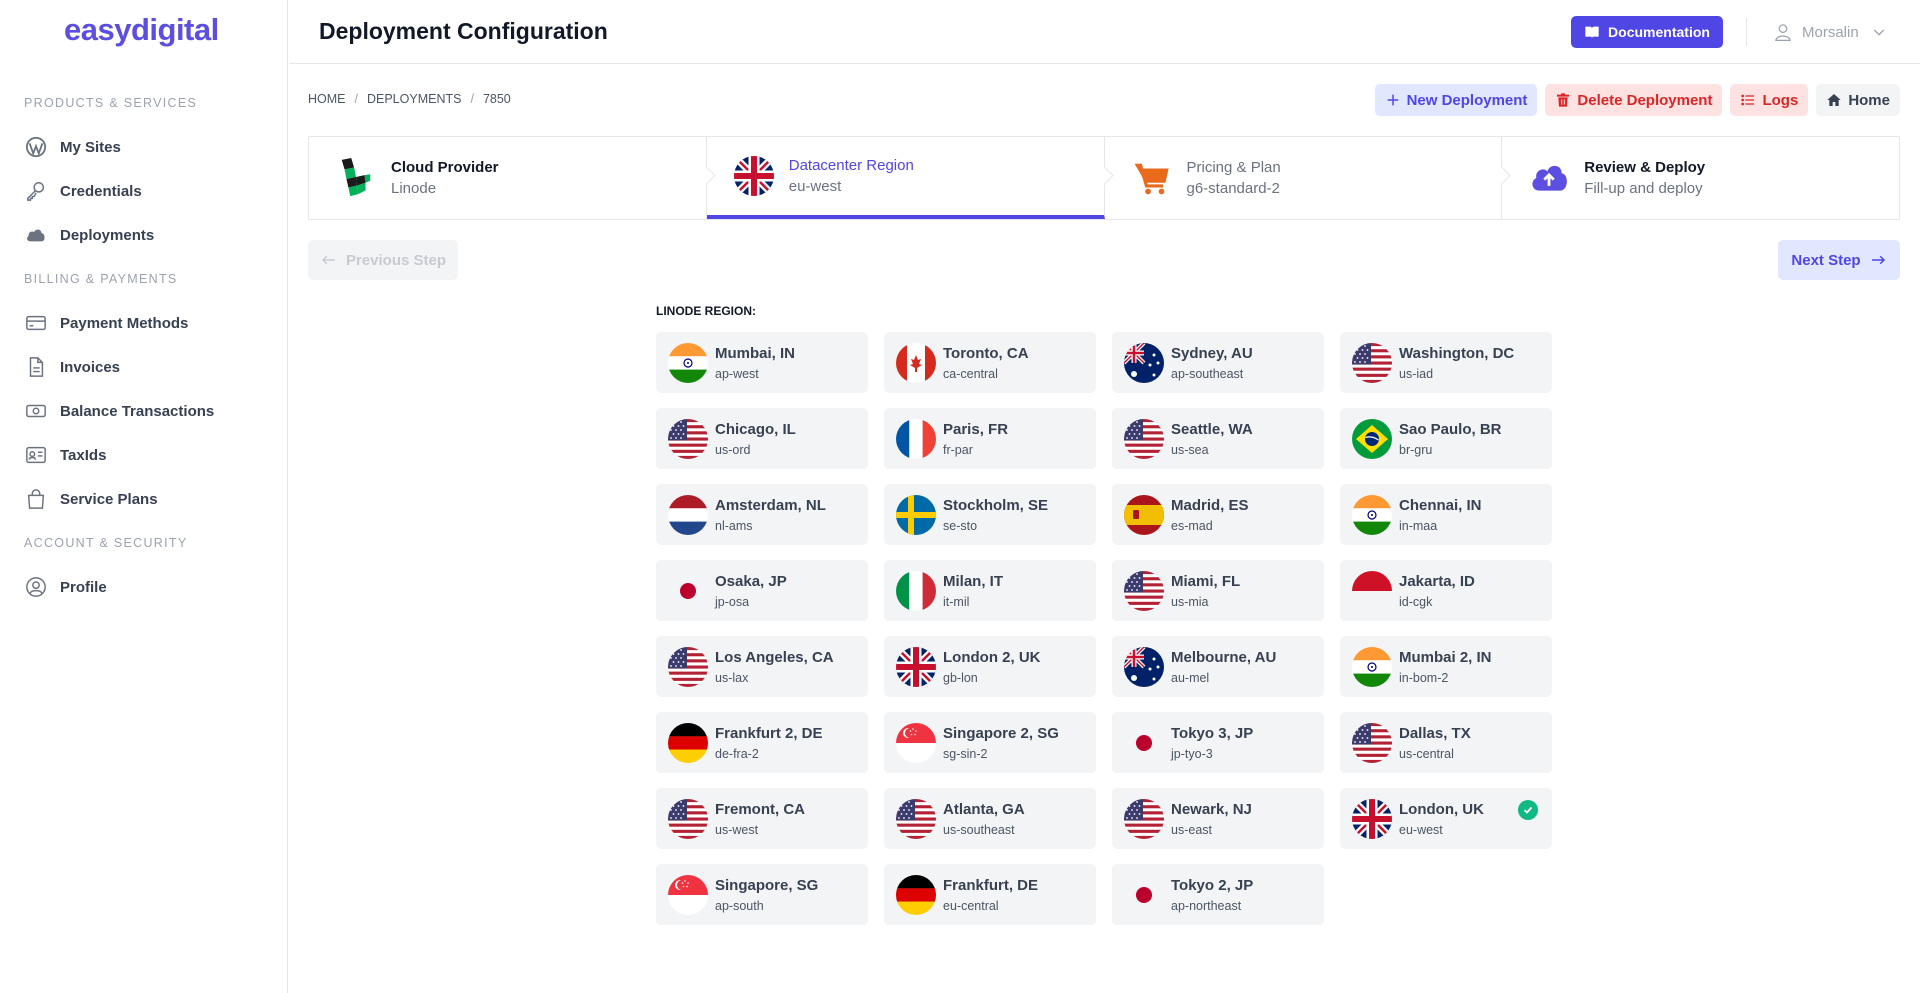 This screenshot has width=1920, height=993. Describe the element at coordinates (996, 505) in the screenshot. I see `region-name: Stockholm, SE` at that location.